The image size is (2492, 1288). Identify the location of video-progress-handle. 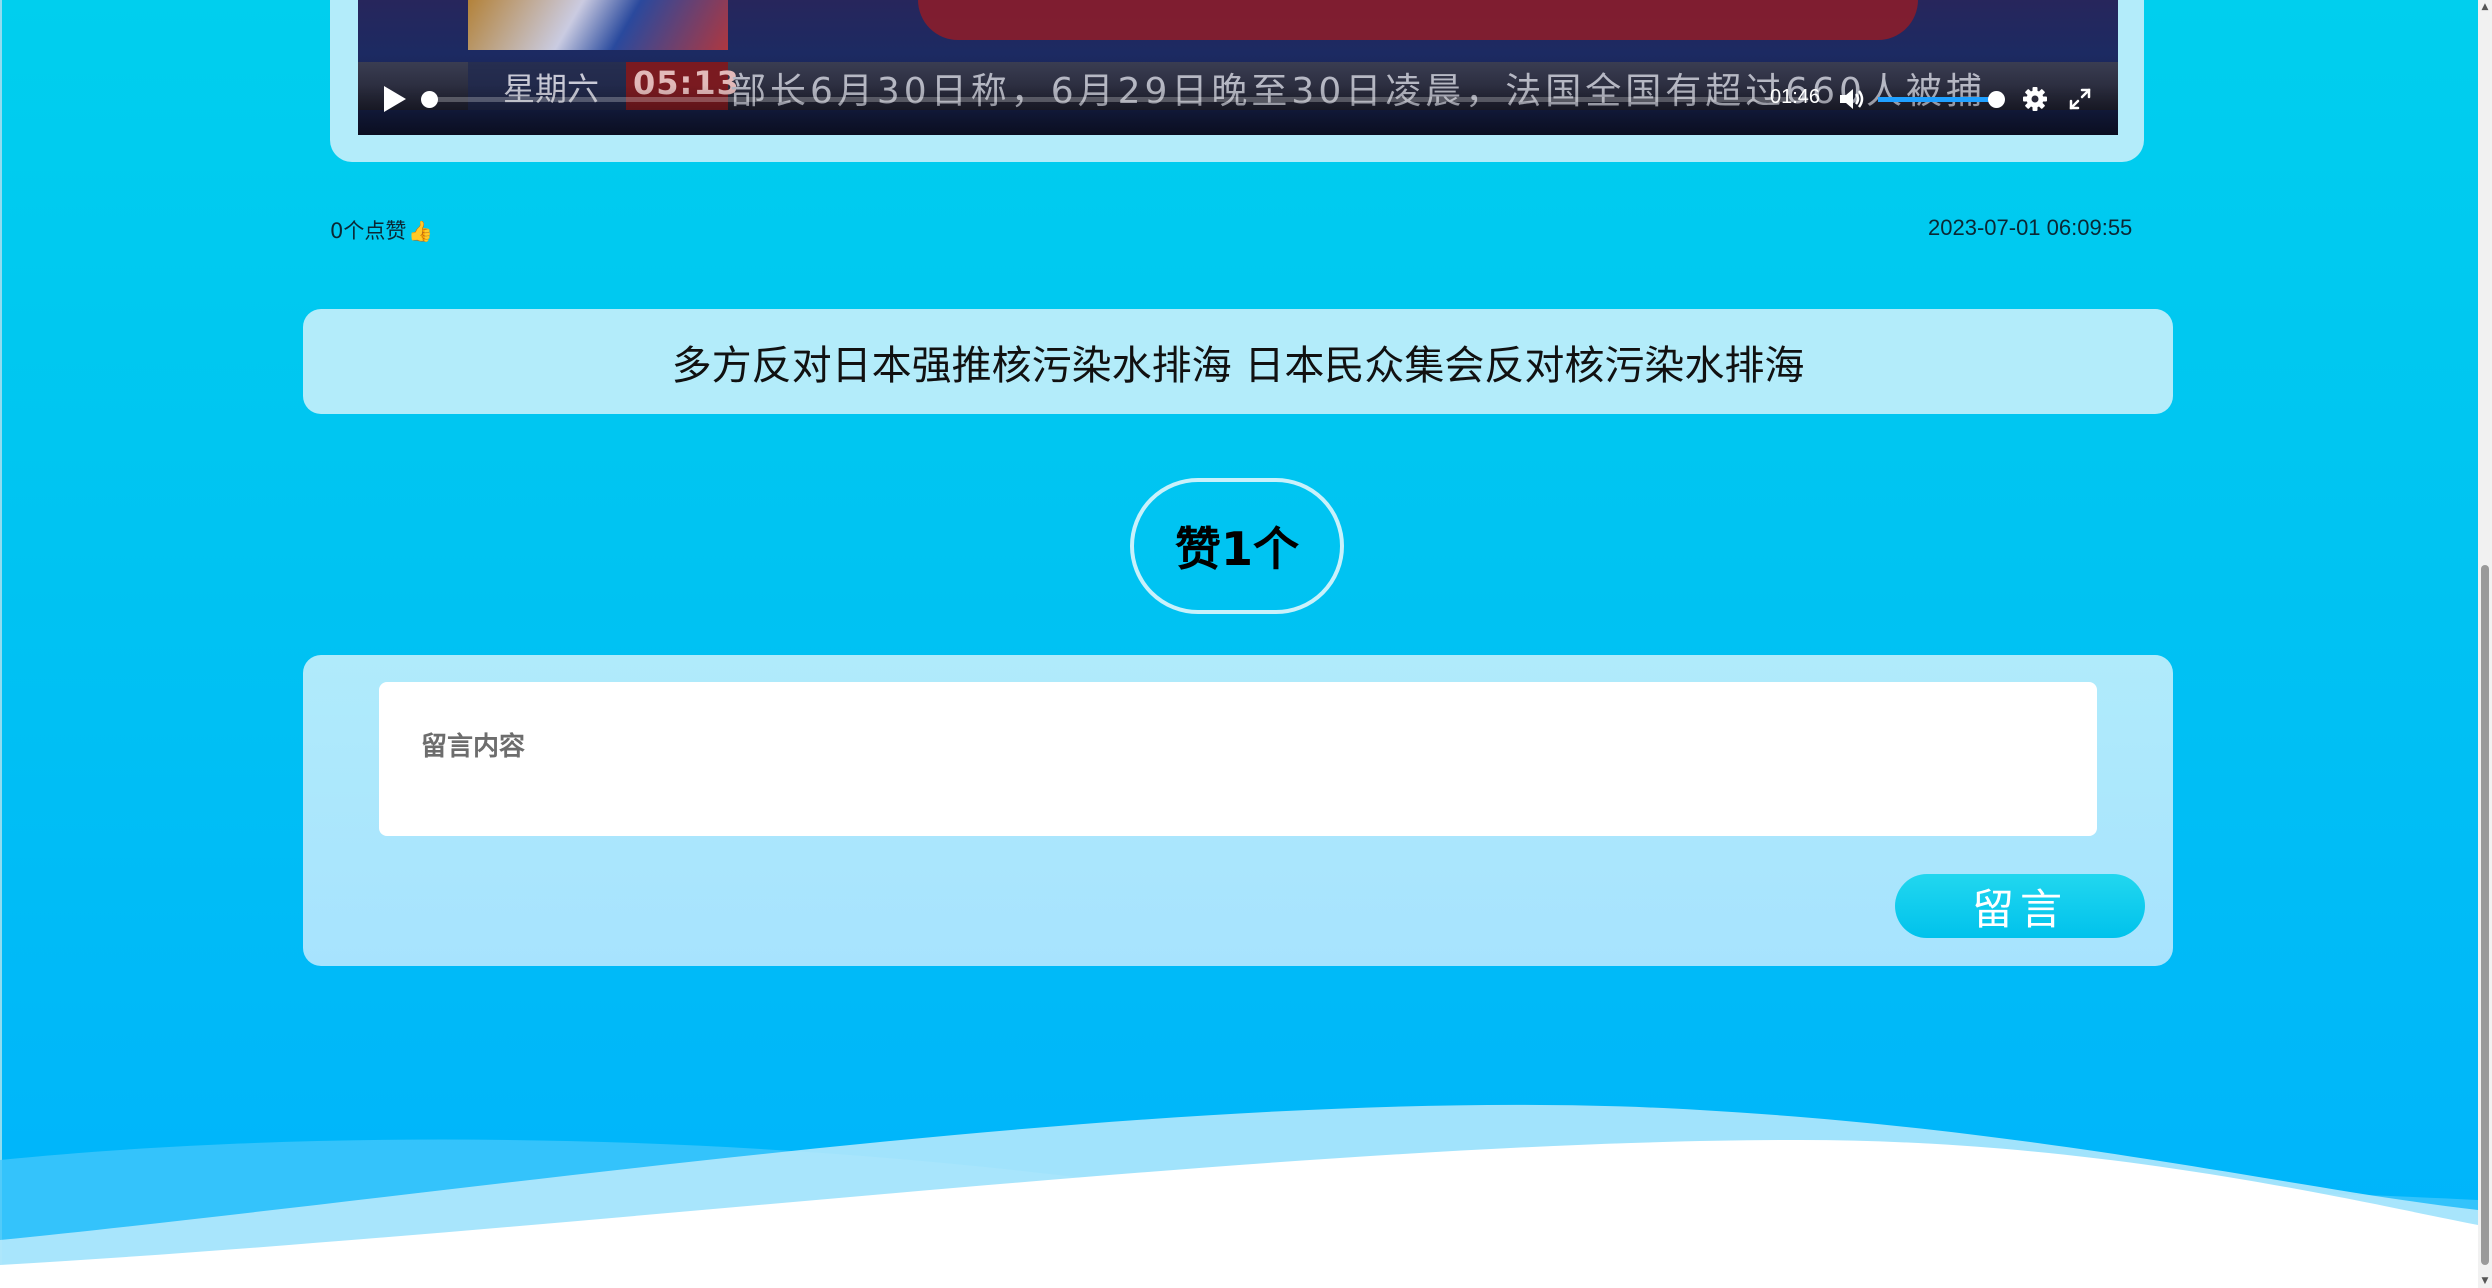
(429, 99).